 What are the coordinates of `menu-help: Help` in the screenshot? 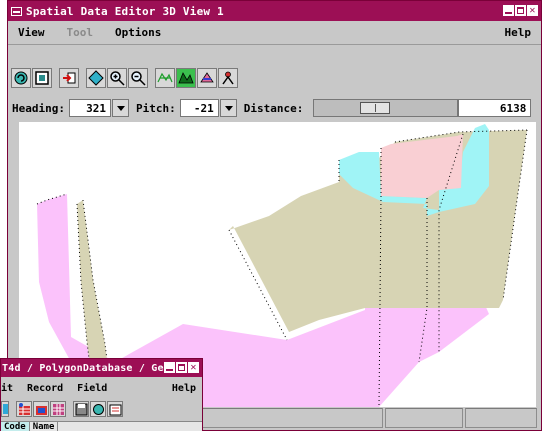 It's located at (518, 32).